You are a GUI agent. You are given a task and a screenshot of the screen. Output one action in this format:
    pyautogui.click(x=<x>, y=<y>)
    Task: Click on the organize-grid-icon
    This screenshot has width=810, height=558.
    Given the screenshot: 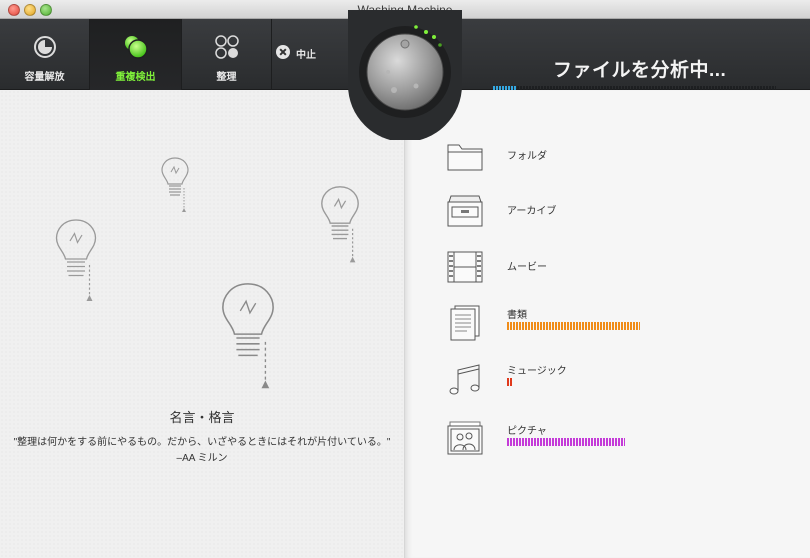 What is the action you would take?
    pyautogui.click(x=226, y=47)
    